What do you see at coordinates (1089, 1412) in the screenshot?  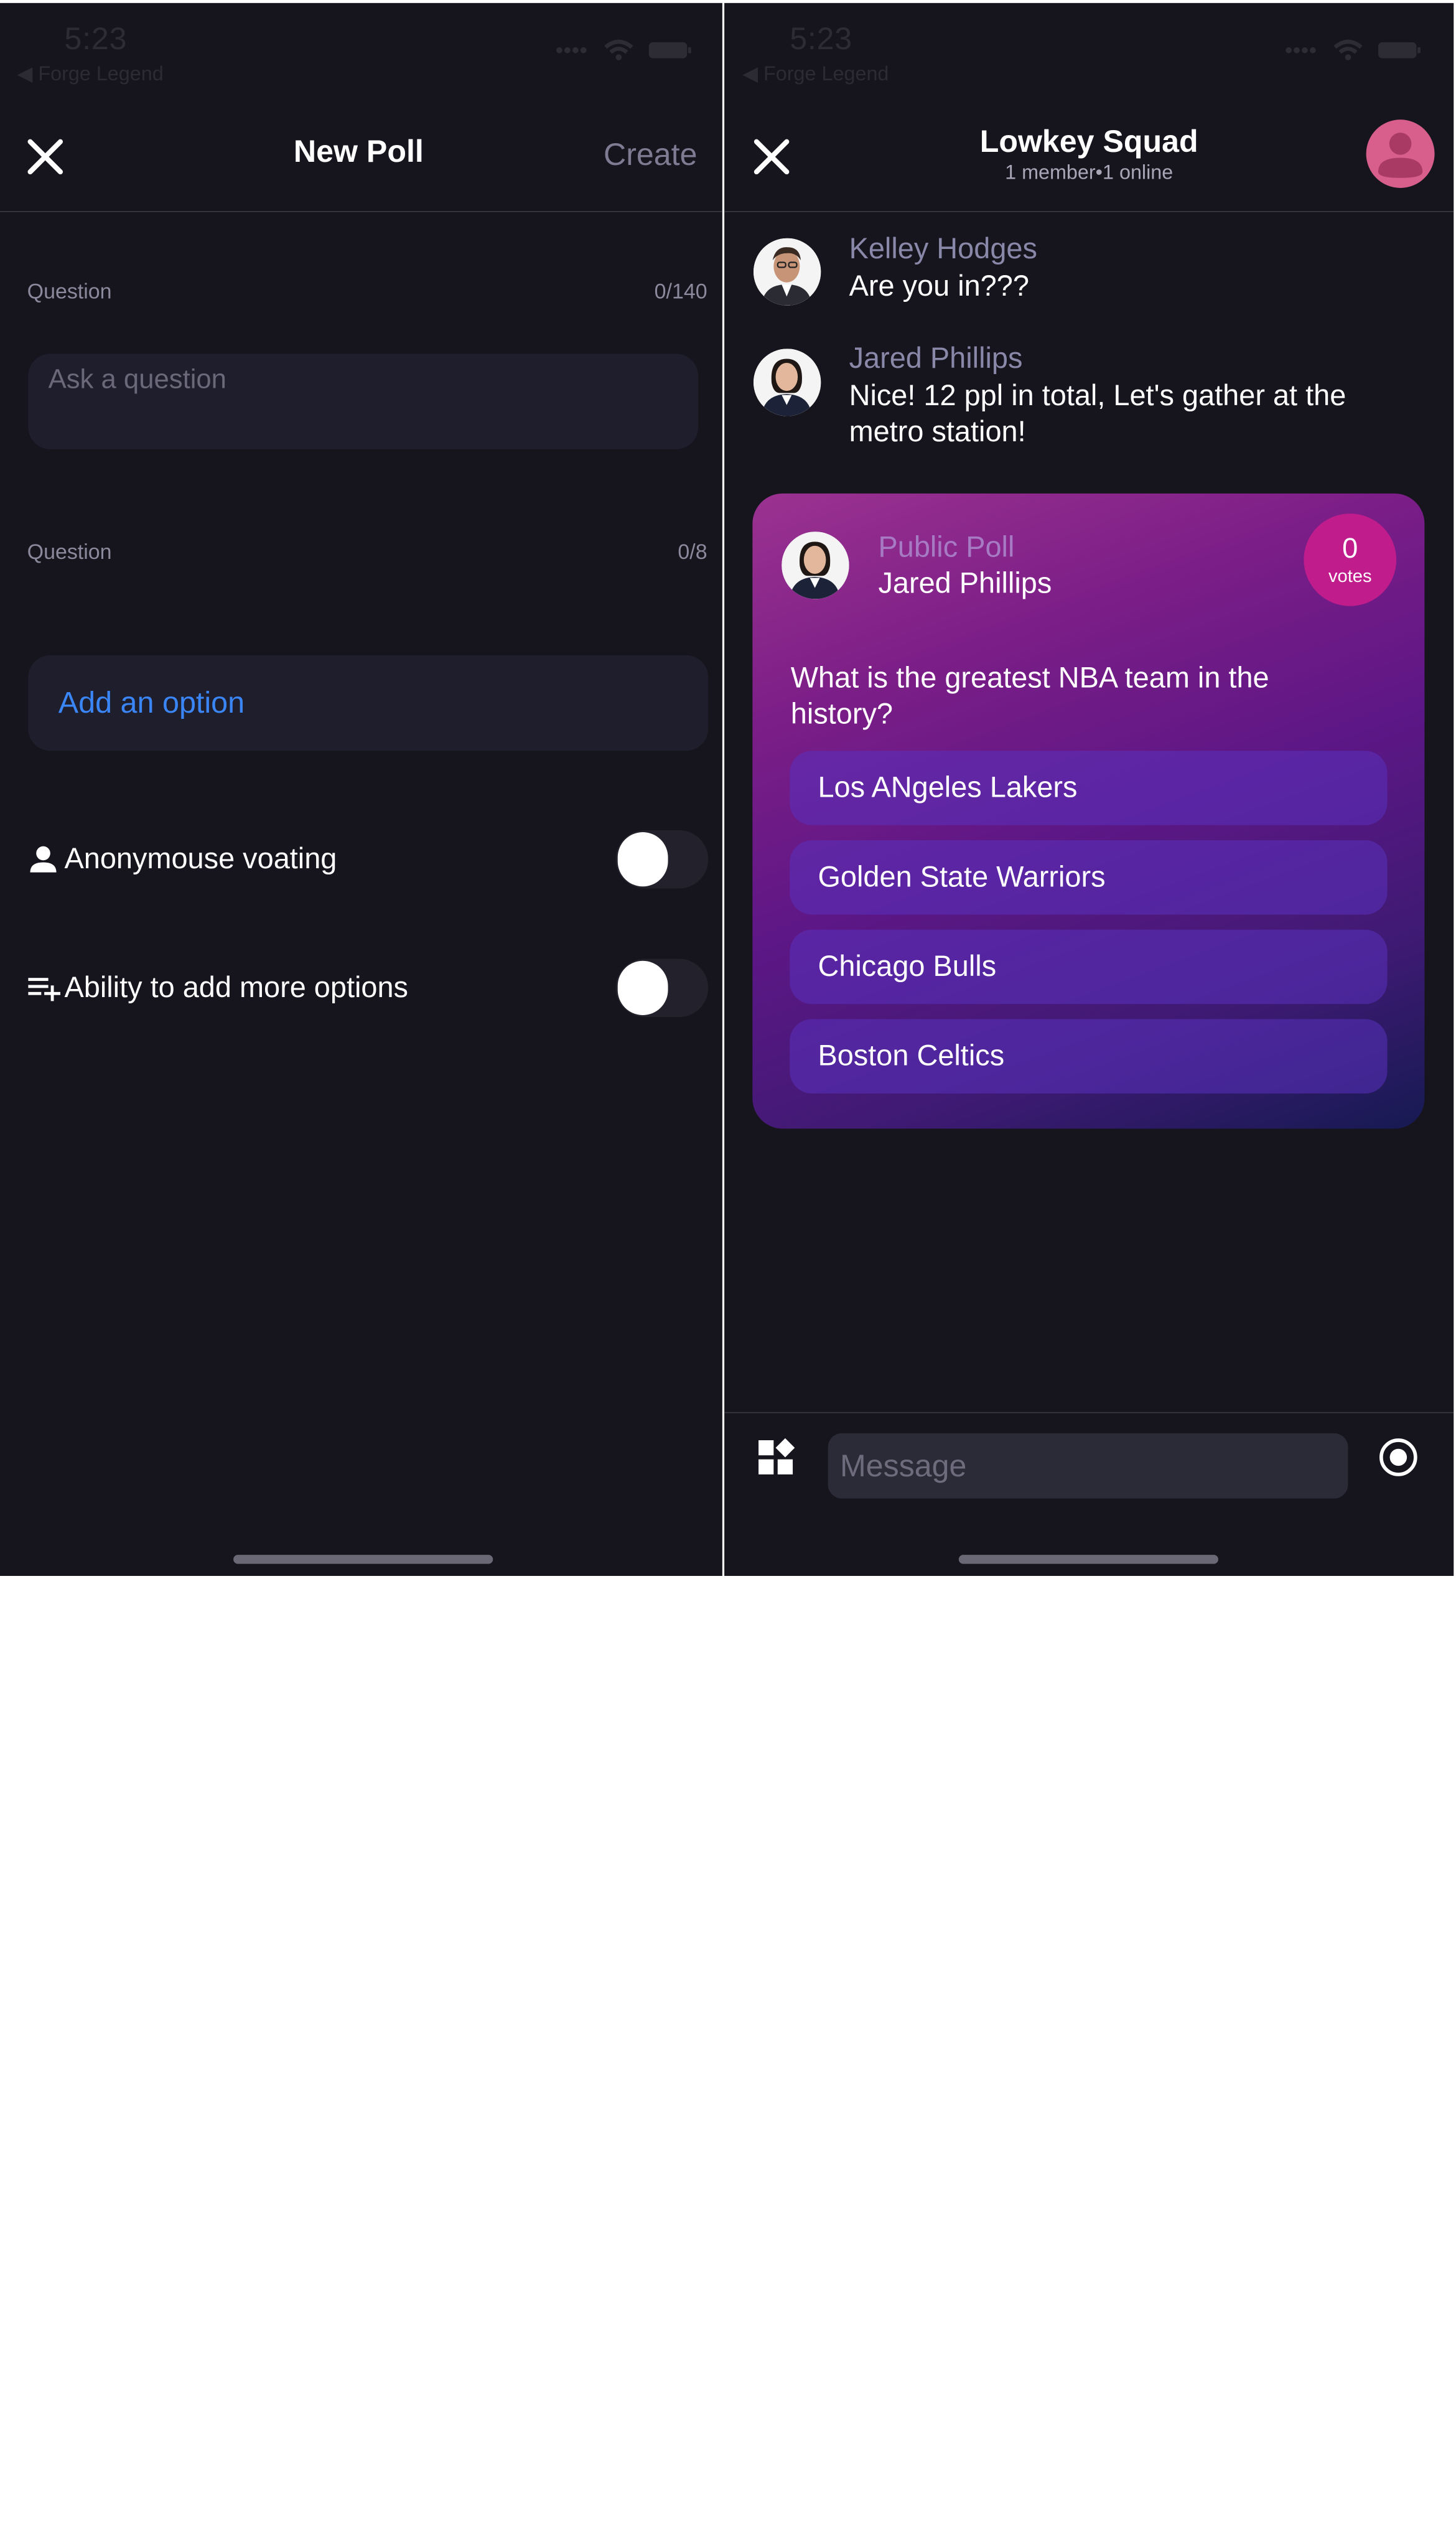 I see `composer-divider` at bounding box center [1089, 1412].